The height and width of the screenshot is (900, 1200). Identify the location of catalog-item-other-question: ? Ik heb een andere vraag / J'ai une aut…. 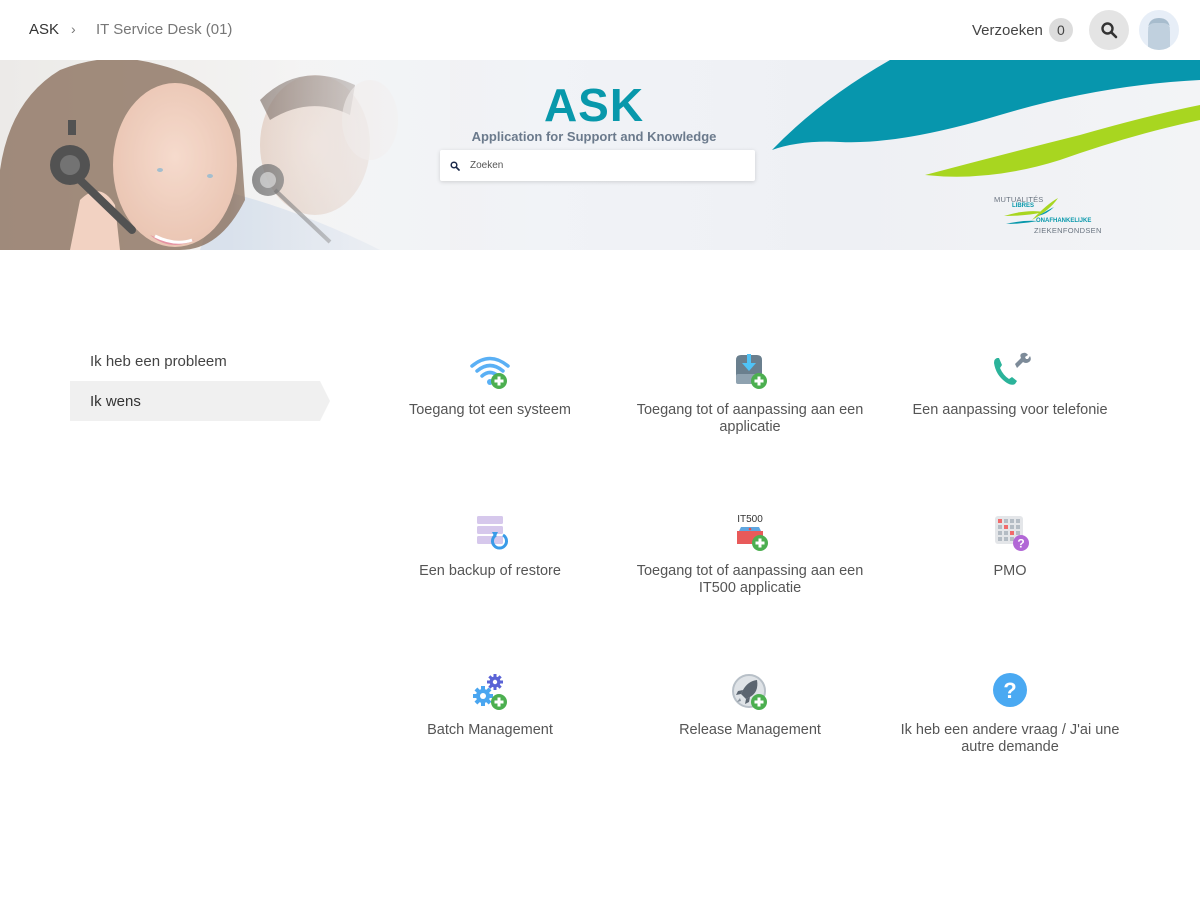
(1010, 714).